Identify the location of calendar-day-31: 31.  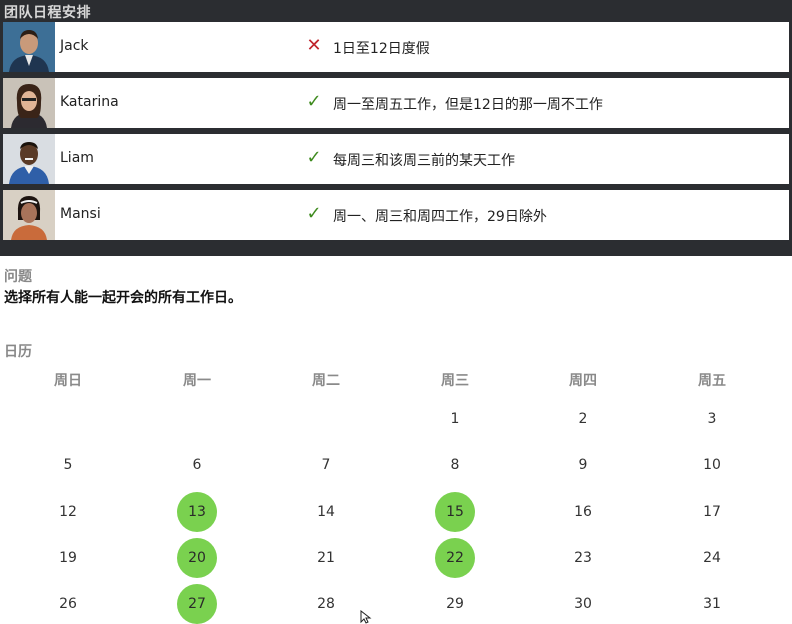
(712, 604).